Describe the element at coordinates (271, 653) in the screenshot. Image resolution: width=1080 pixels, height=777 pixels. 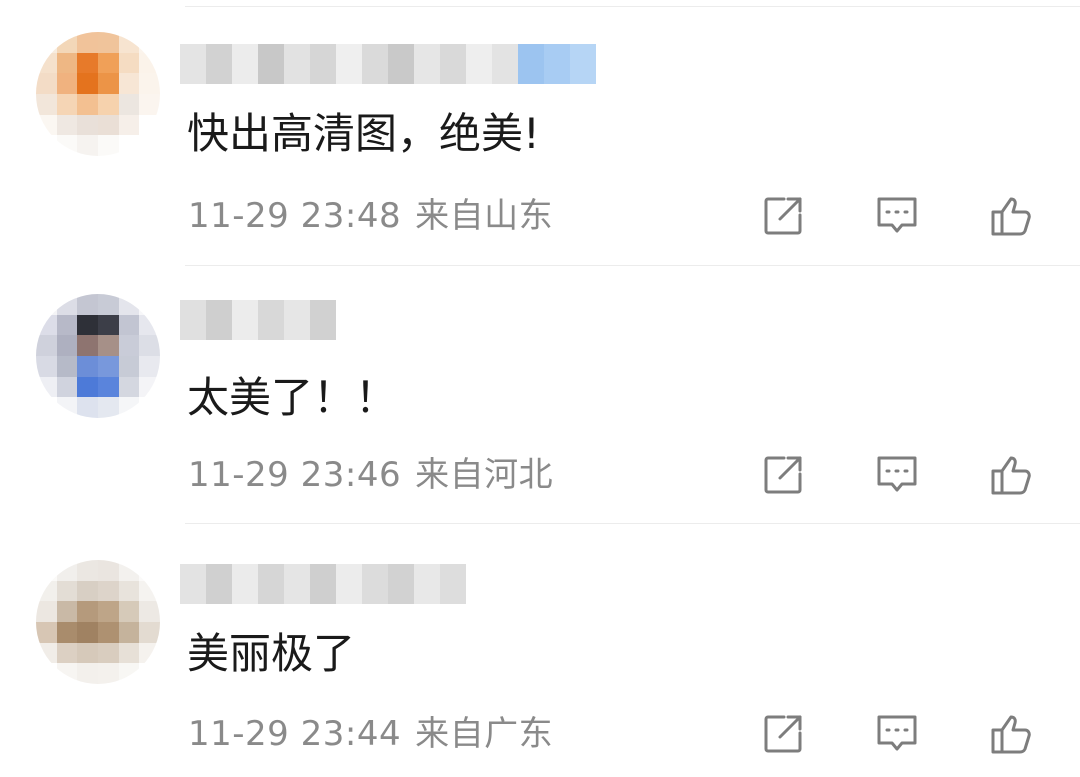
I see `comment-text: 美丽极了` at that location.